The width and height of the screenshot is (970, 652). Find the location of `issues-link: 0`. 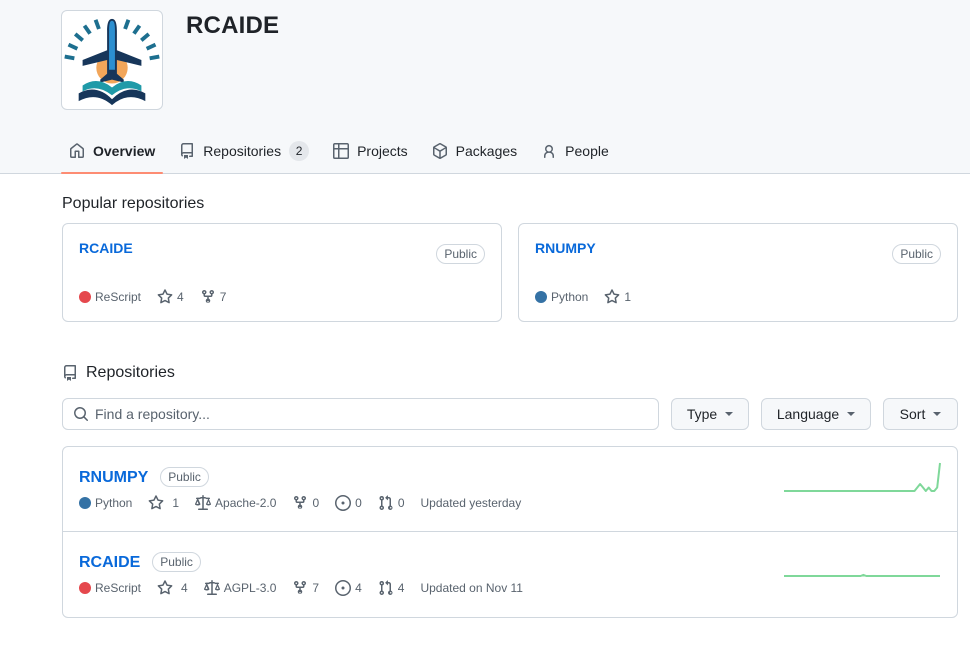

issues-link: 0 is located at coordinates (348, 503).